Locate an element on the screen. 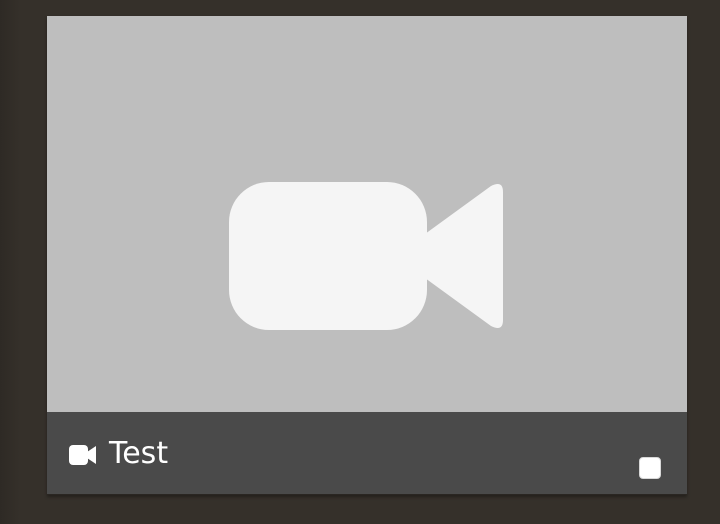 This screenshot has width=720, height=524. video-title: Test is located at coordinates (138, 454).